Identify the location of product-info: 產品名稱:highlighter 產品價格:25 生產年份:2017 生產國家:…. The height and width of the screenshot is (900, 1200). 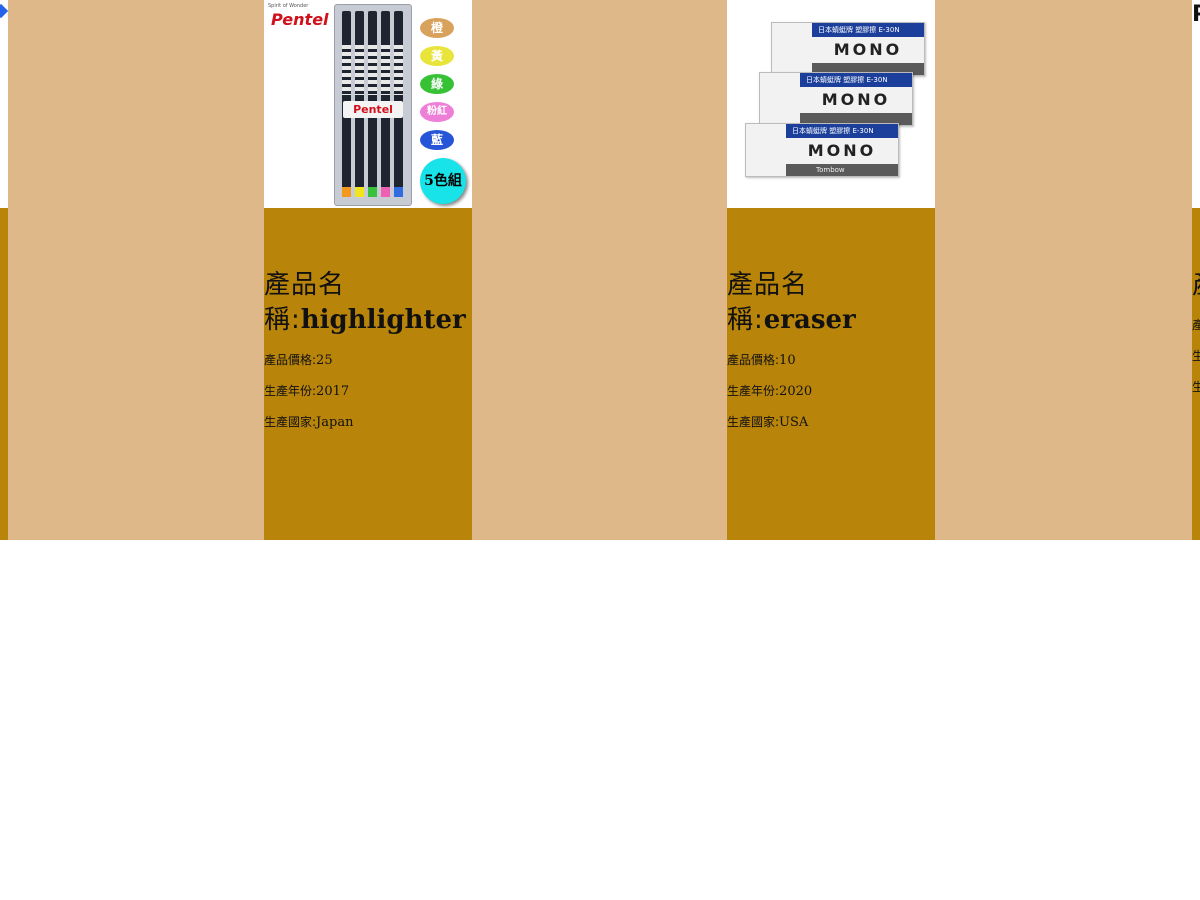
(368, 356).